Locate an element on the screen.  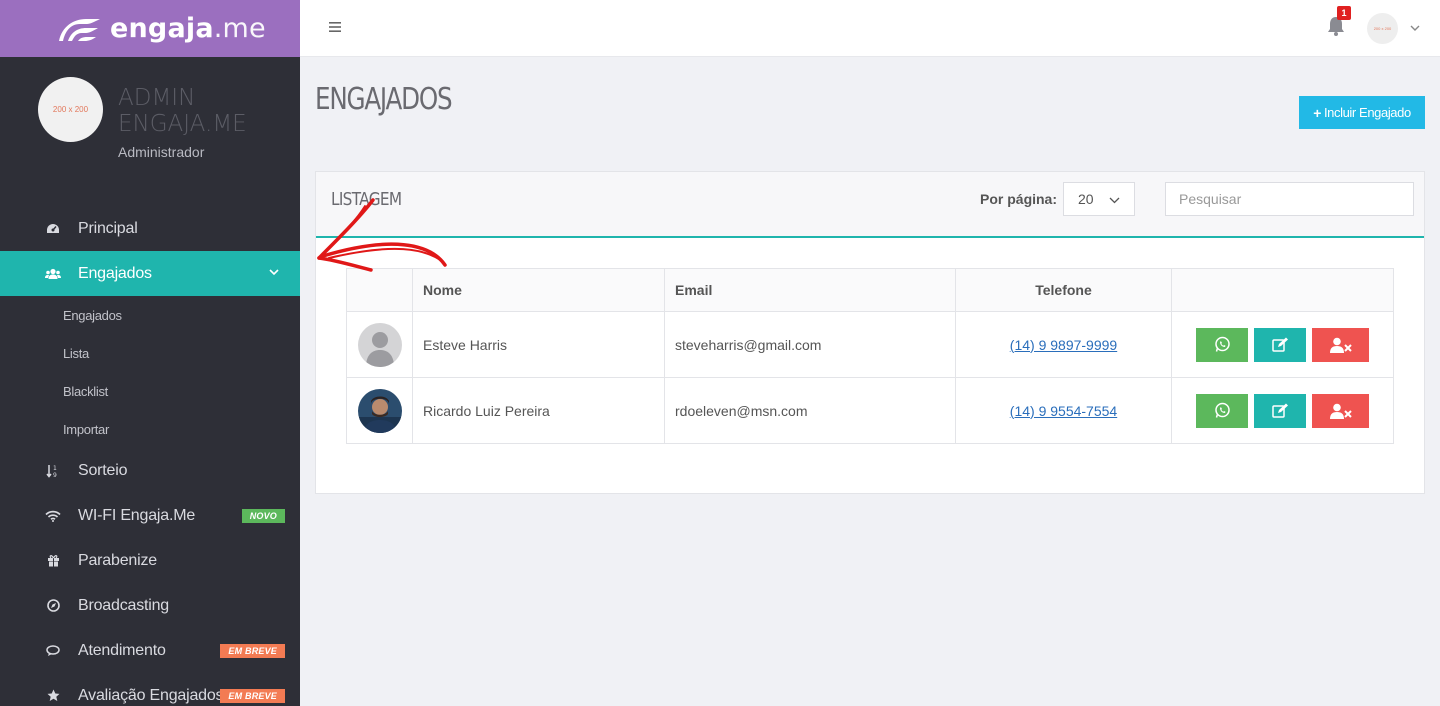
cell-telefone: (14) 9 9897-9999 is located at coordinates (1063, 344).